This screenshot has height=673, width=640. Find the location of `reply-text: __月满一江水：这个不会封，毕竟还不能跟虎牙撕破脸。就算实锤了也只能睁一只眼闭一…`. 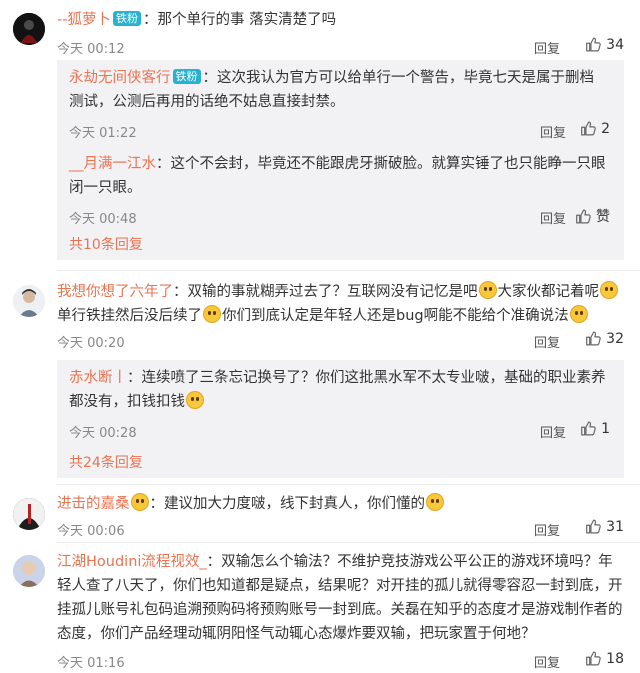

reply-text: __月满一江水：这个不会封，毕竟还不能跟虎牙撕破脸。就算实锤了也只能睁一只眼闭一… is located at coordinates (346, 176).